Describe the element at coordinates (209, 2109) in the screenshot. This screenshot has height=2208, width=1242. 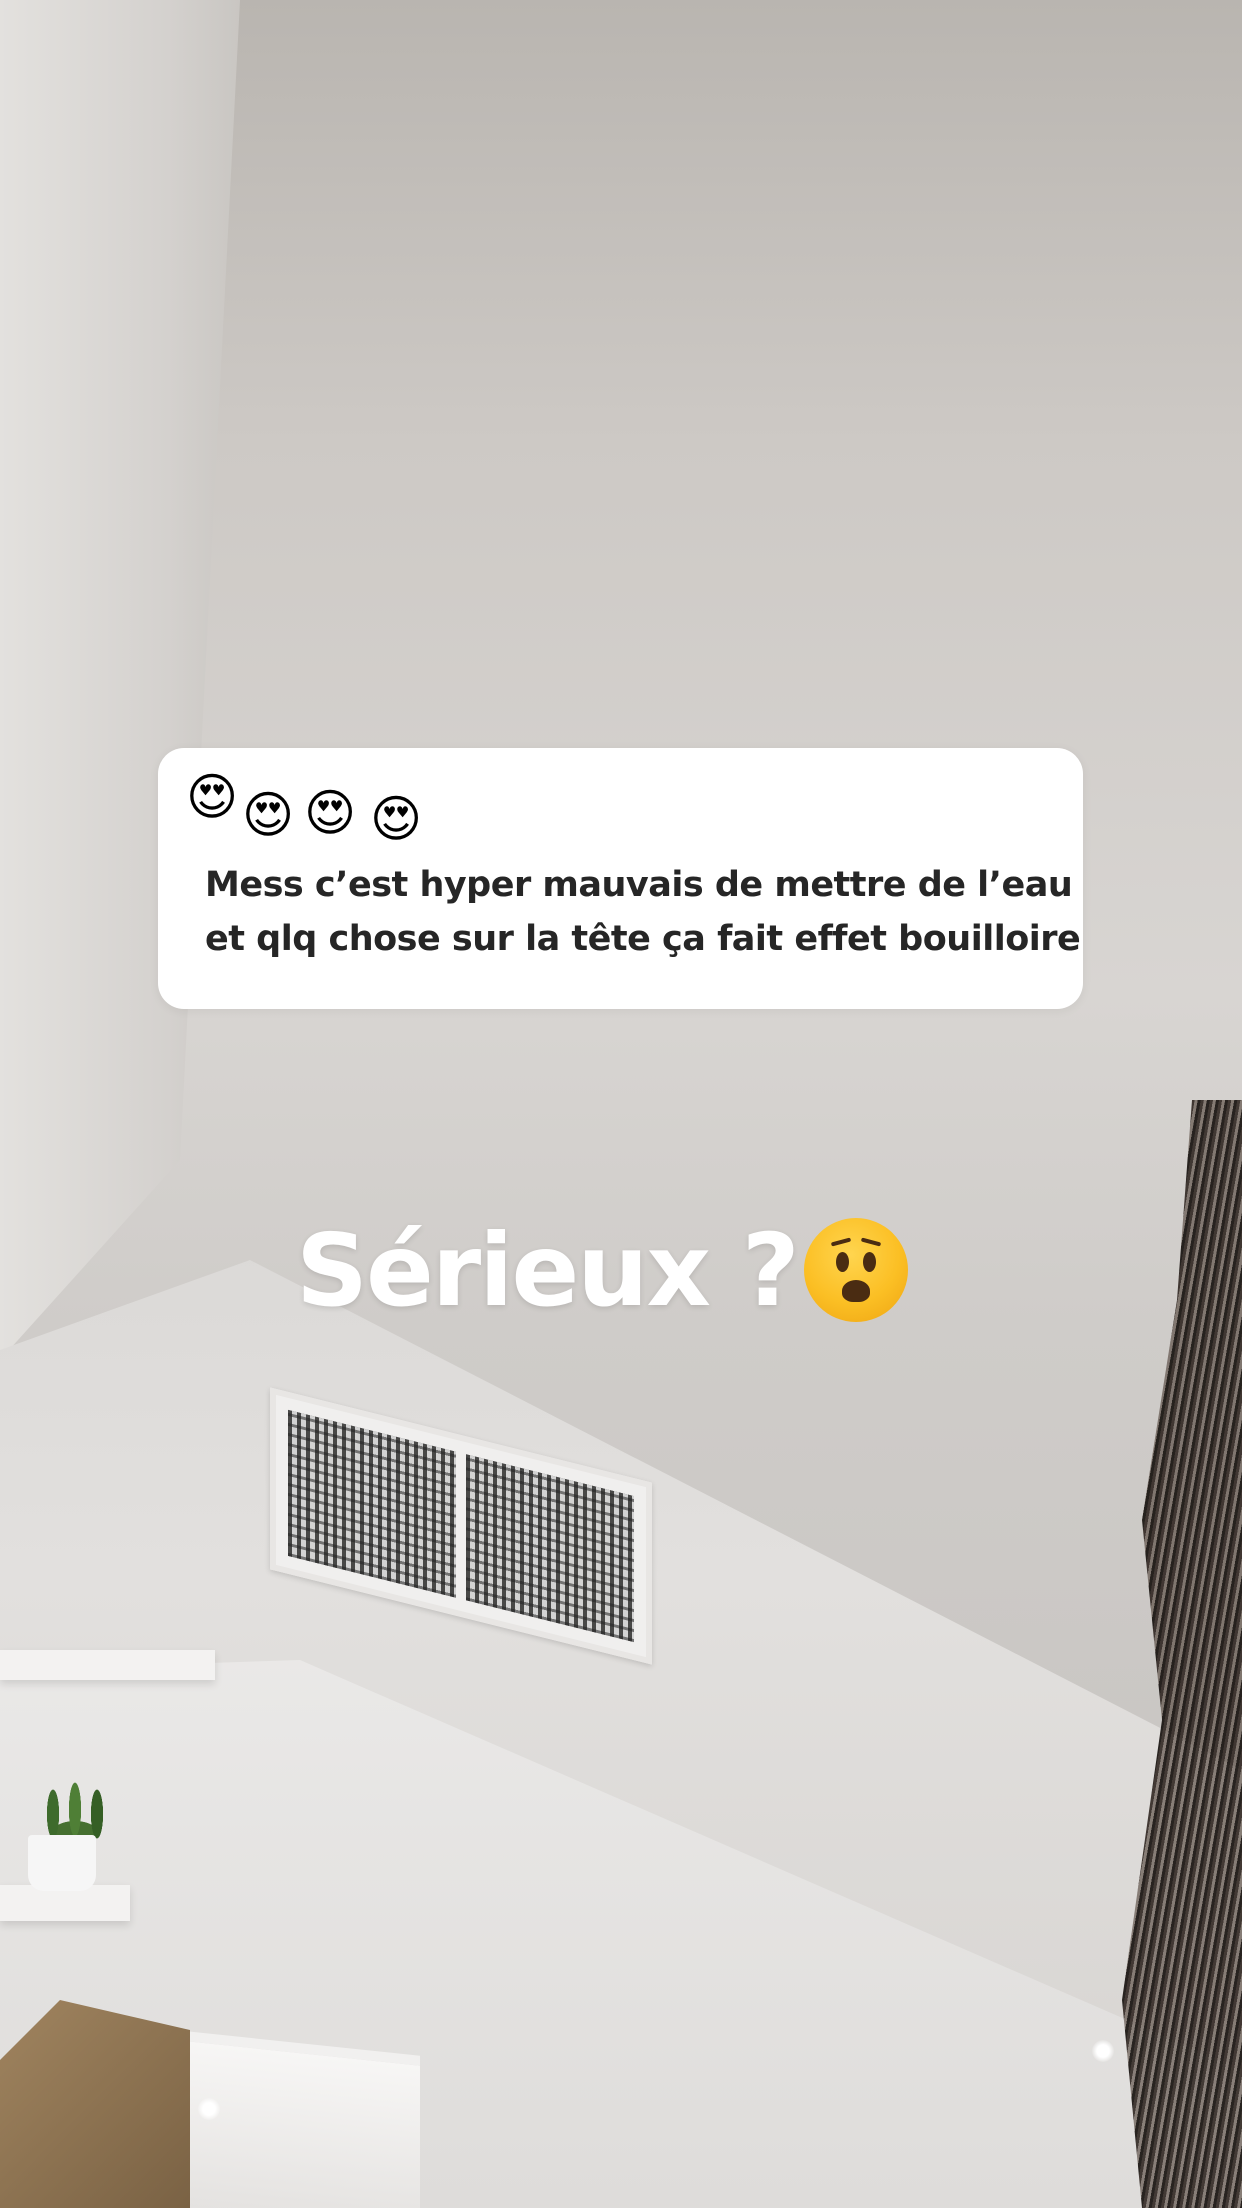
I see `ceiling-light-left` at that location.